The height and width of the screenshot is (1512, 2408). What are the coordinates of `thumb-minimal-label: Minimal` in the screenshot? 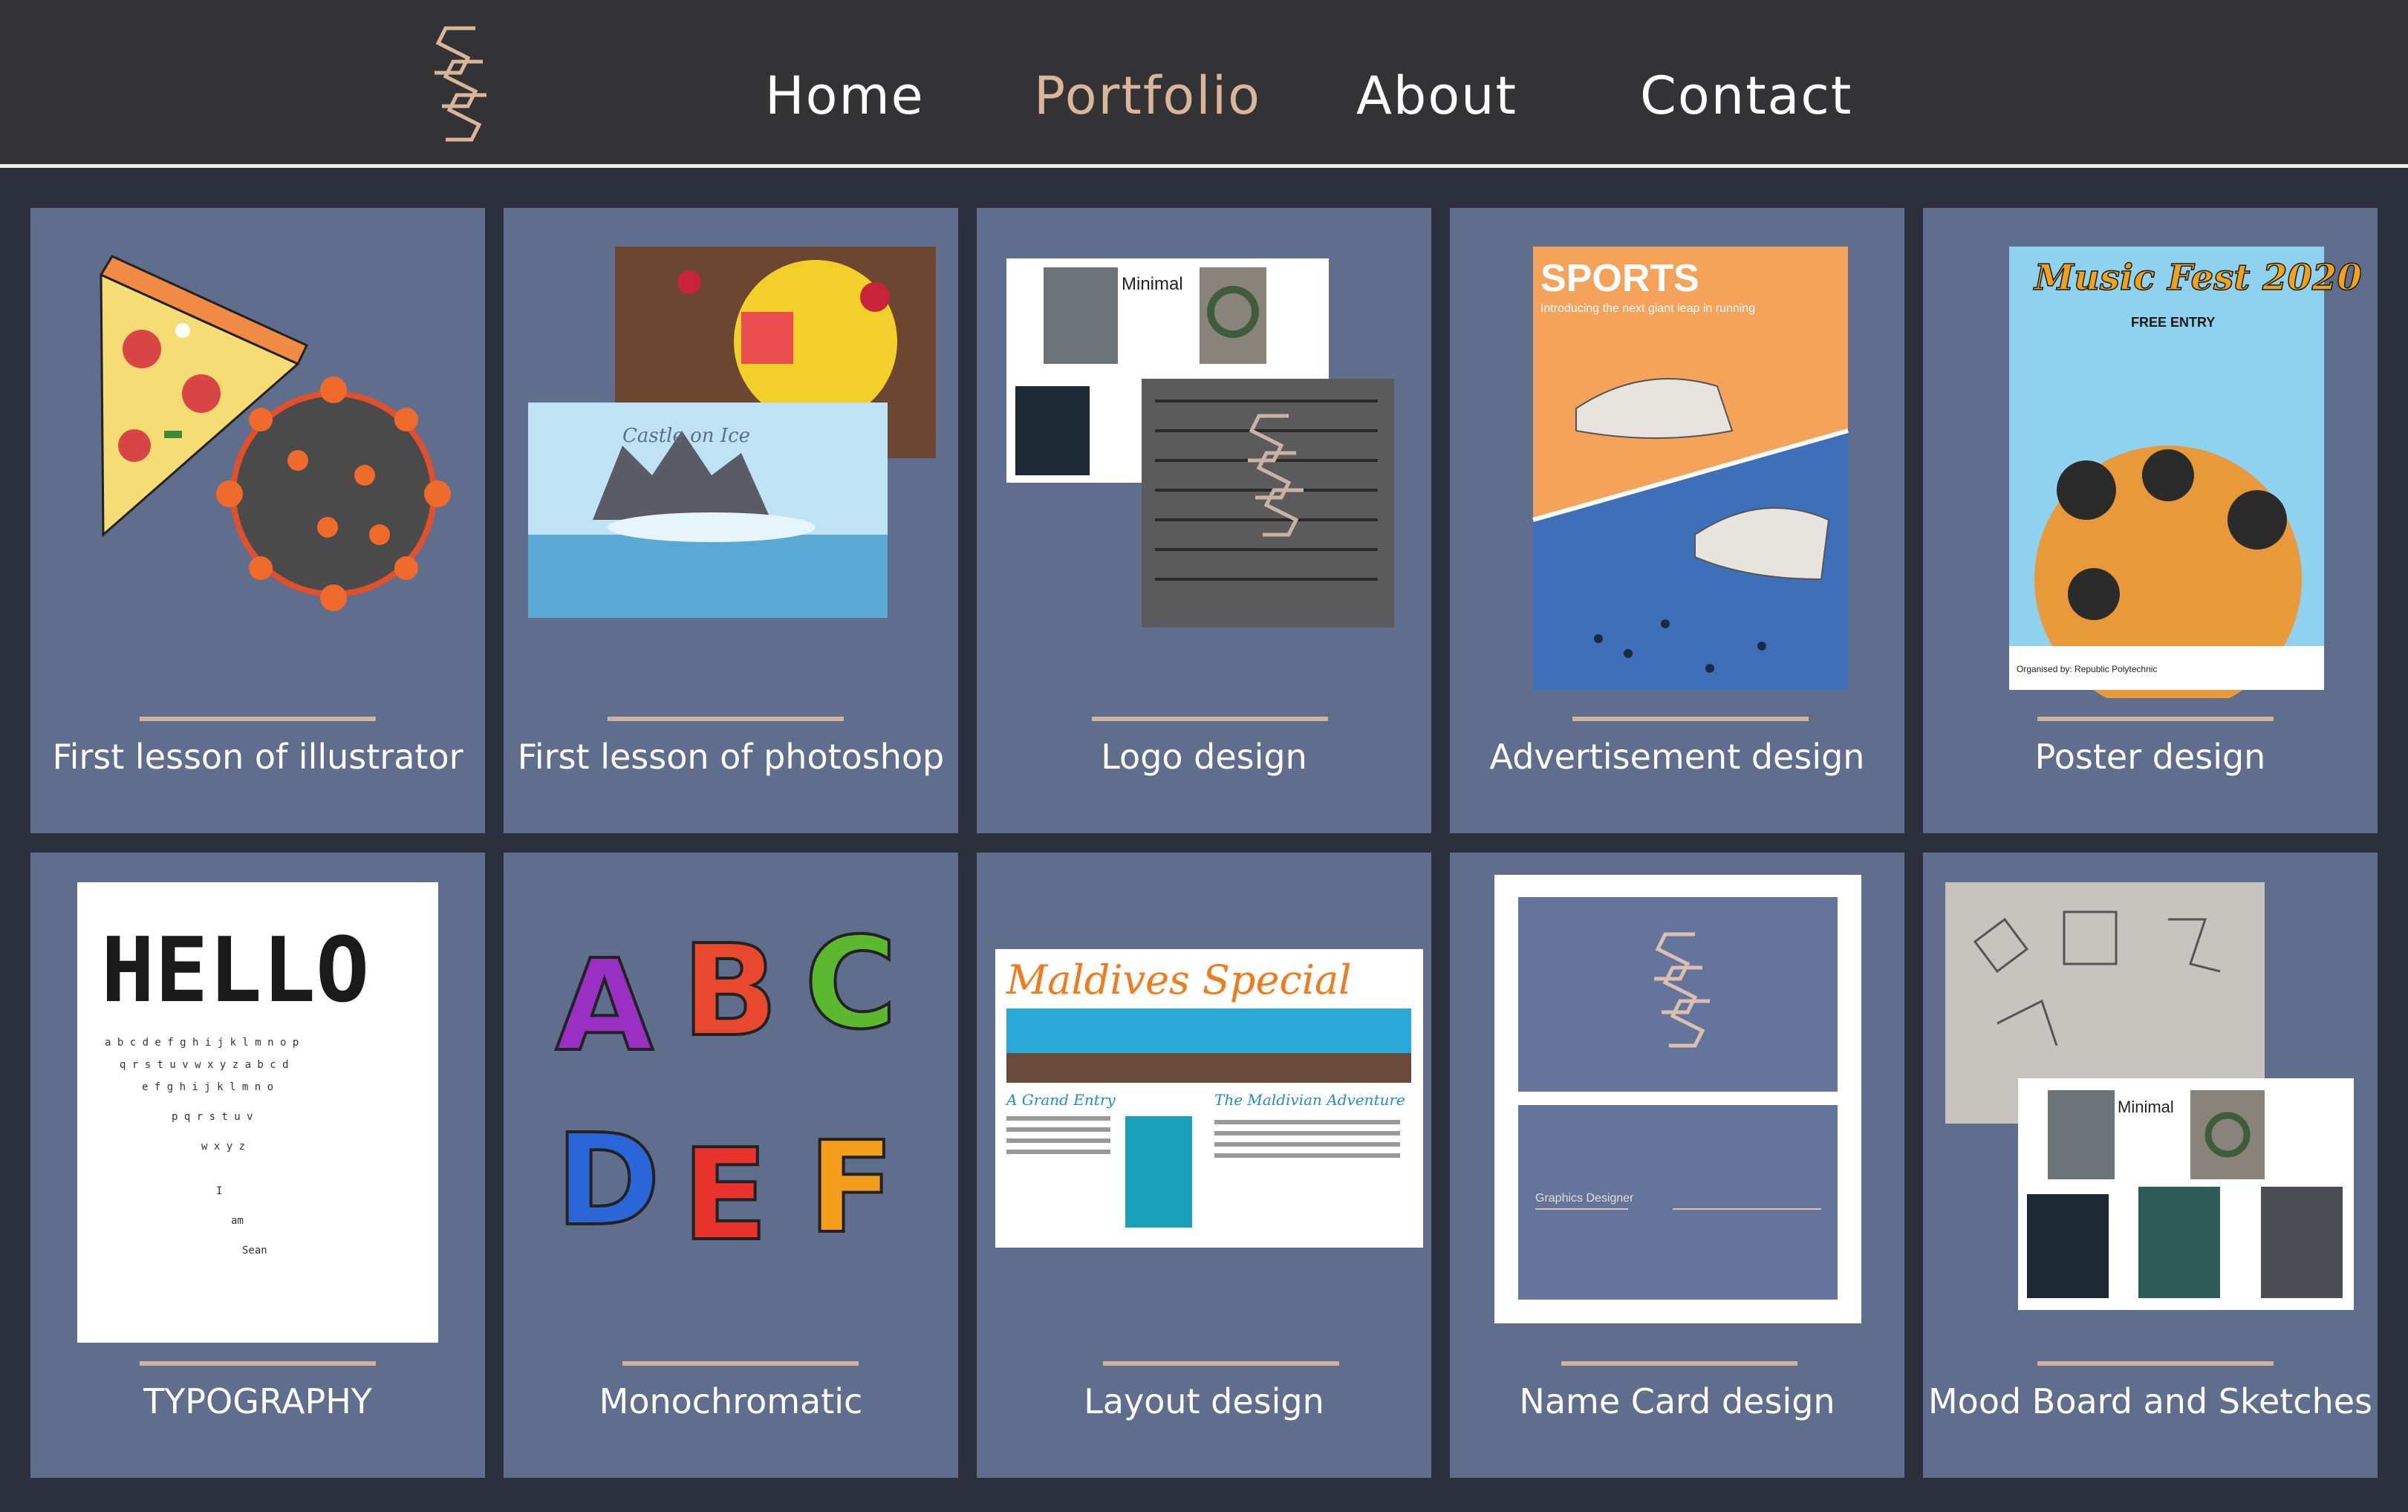 It's located at (1152, 284).